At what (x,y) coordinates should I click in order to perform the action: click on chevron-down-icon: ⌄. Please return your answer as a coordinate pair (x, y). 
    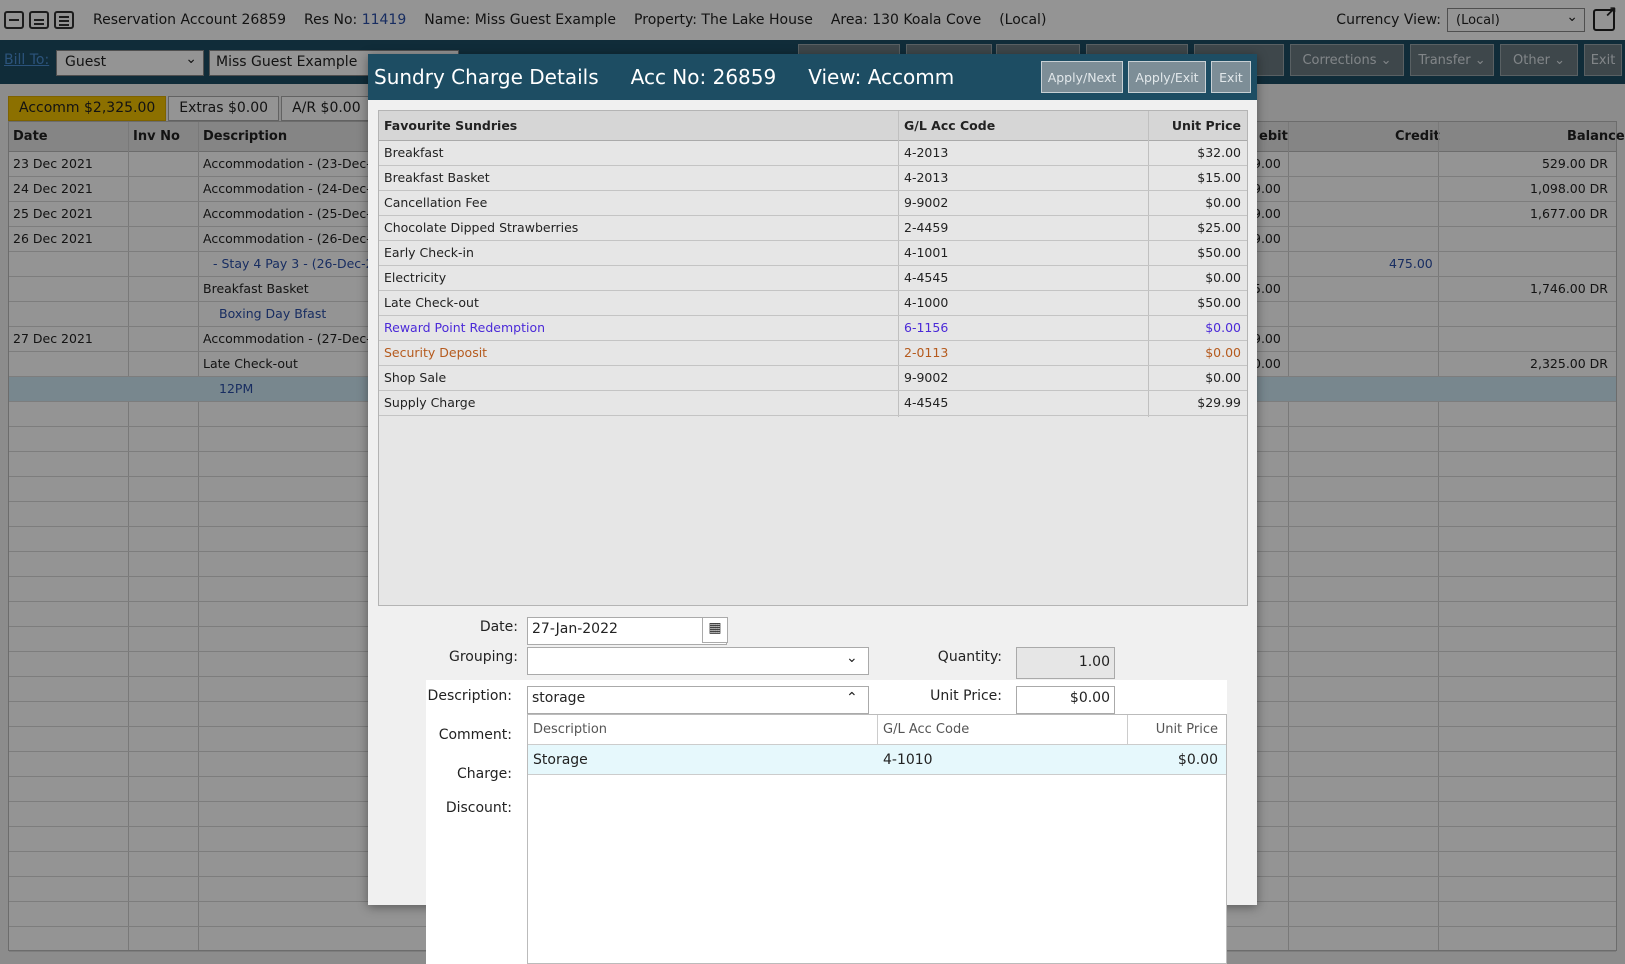
    Looking at the image, I should click on (852, 658).